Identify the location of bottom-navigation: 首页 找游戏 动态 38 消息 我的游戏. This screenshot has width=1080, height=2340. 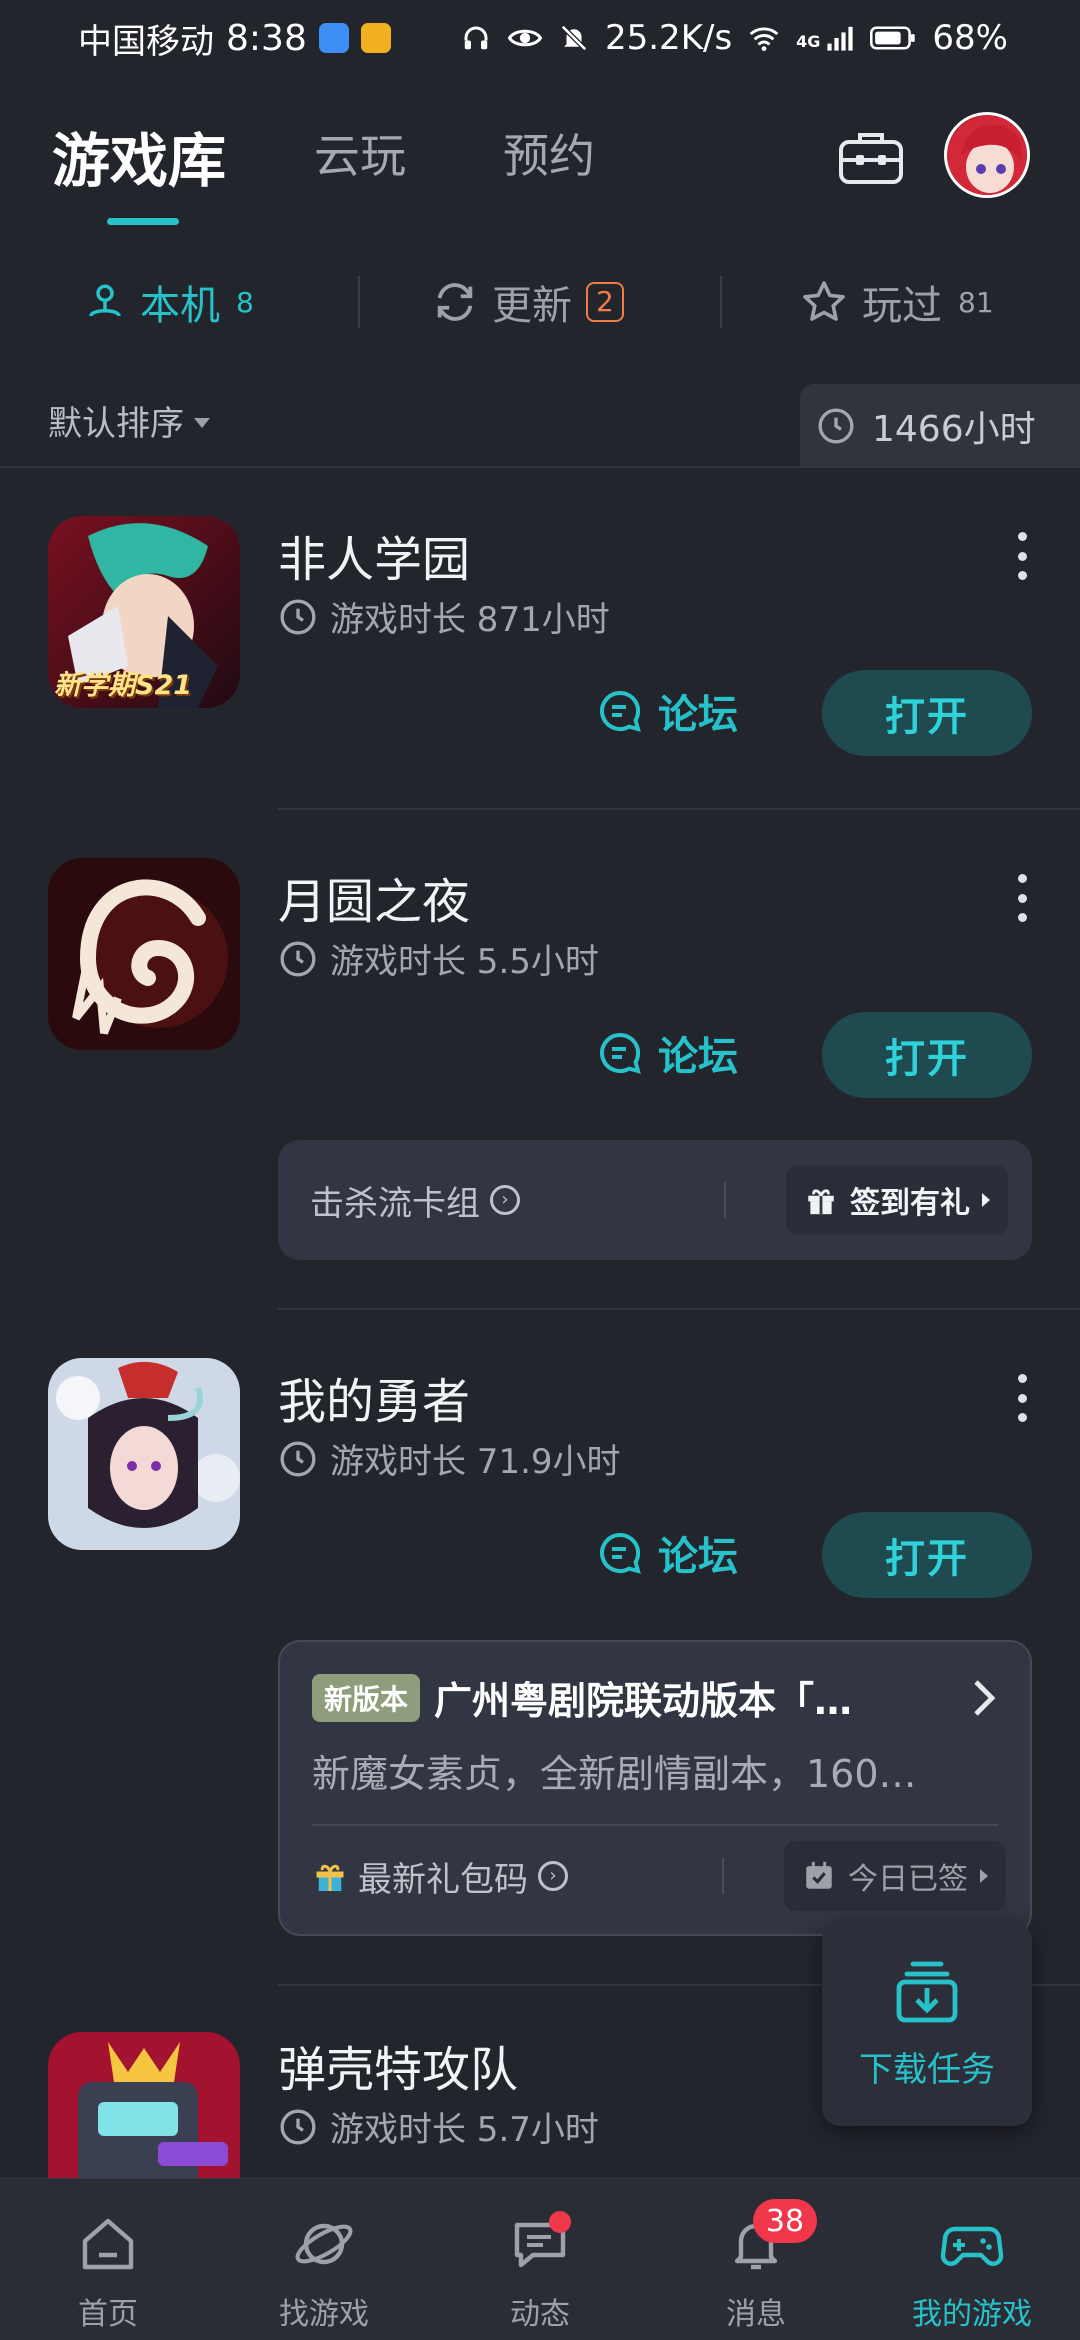
(540, 2259).